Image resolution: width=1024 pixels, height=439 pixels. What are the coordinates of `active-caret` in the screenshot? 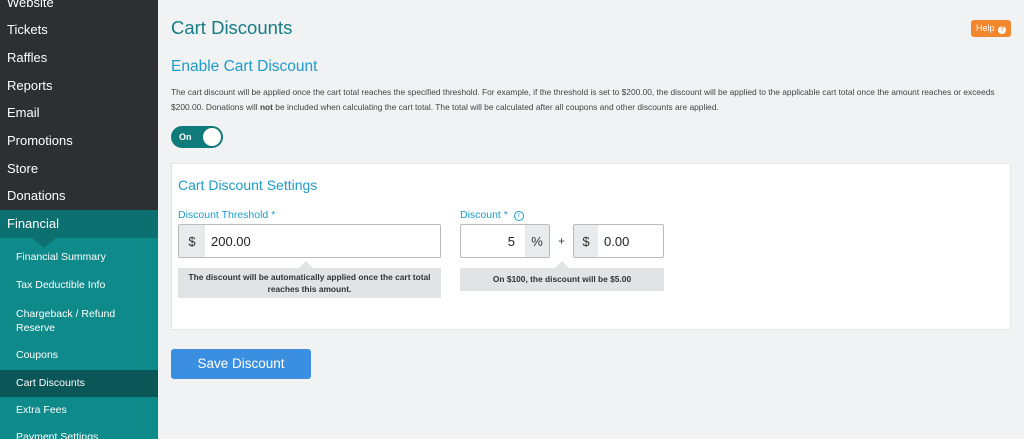 It's located at (44, 243).